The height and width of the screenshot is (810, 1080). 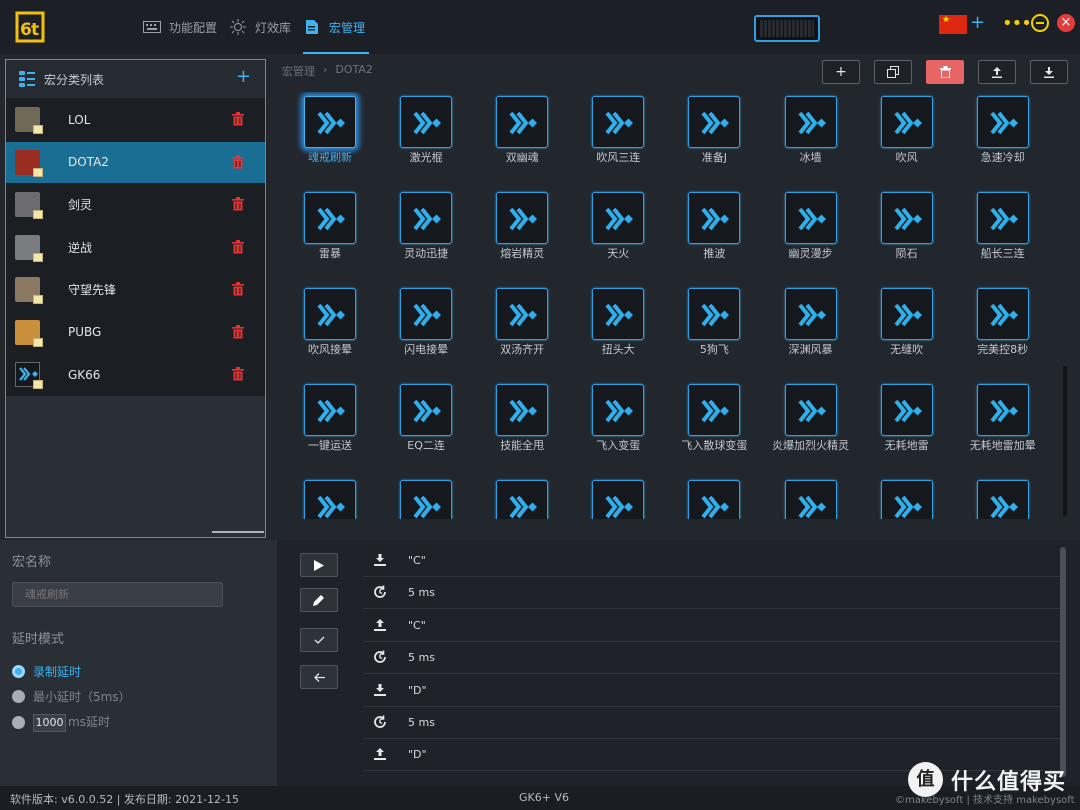 What do you see at coordinates (1017, 23) in the screenshot?
I see `more-icon: •••` at bounding box center [1017, 23].